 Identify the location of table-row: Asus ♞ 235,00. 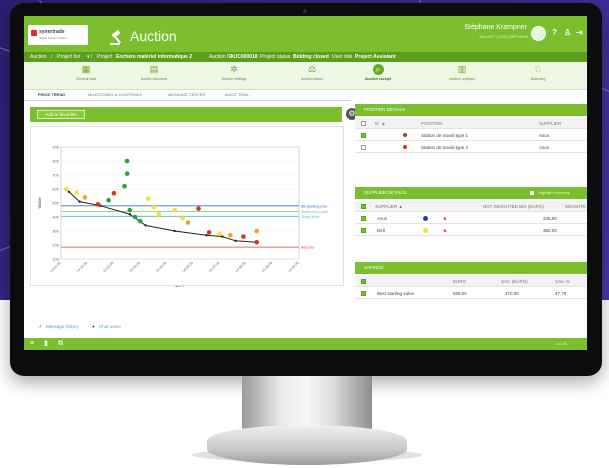
(471, 218).